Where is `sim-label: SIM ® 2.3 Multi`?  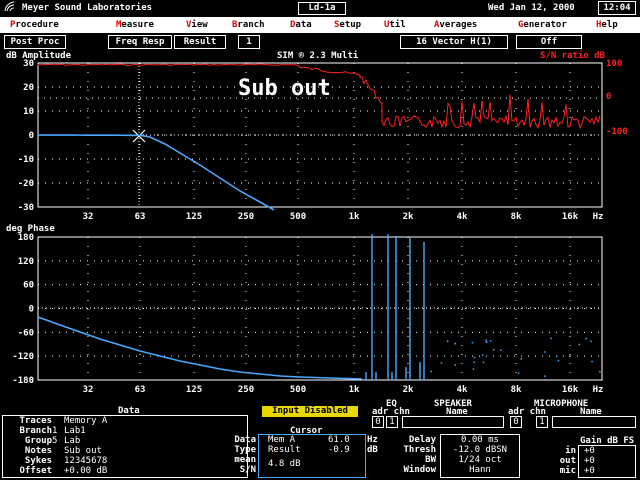
sim-label: SIM ® 2.3 Multi is located at coordinates (318, 55).